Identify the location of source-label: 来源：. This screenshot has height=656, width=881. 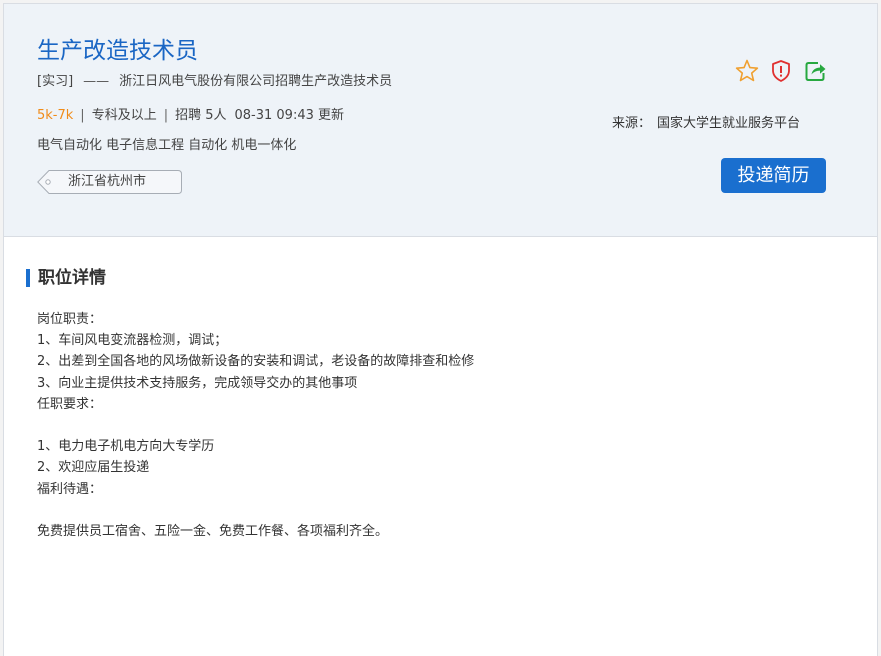
(632, 123).